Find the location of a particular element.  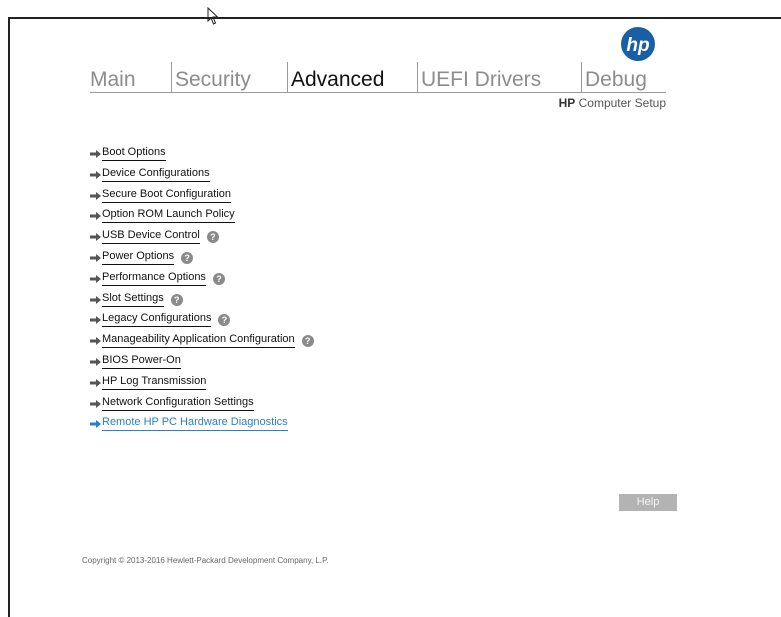

tab-main: Main is located at coordinates (130, 80).